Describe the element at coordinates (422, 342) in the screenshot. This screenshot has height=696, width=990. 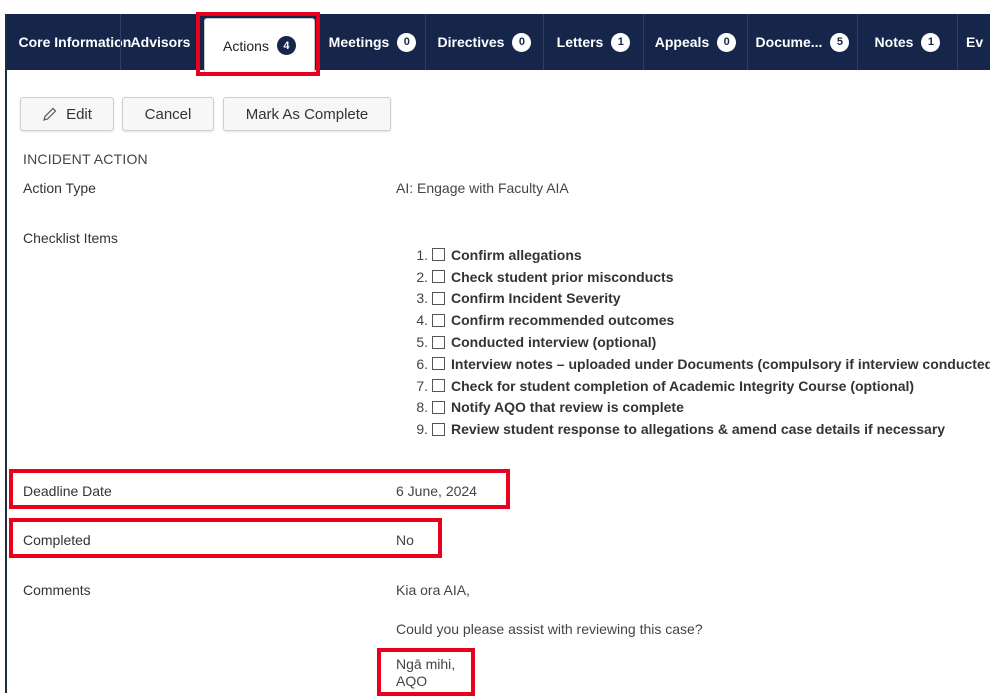
I see `item-number: 5.` at that location.